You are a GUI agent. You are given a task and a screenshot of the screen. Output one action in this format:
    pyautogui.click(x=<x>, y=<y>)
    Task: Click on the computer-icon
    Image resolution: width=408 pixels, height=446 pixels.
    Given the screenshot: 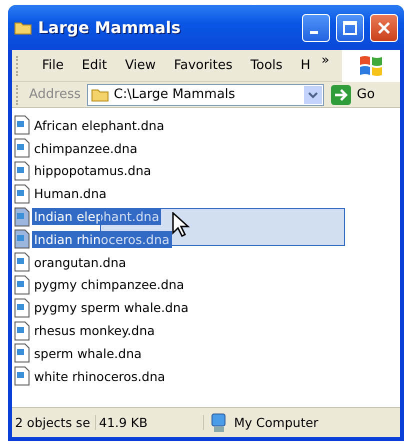 What is the action you would take?
    pyautogui.click(x=219, y=422)
    